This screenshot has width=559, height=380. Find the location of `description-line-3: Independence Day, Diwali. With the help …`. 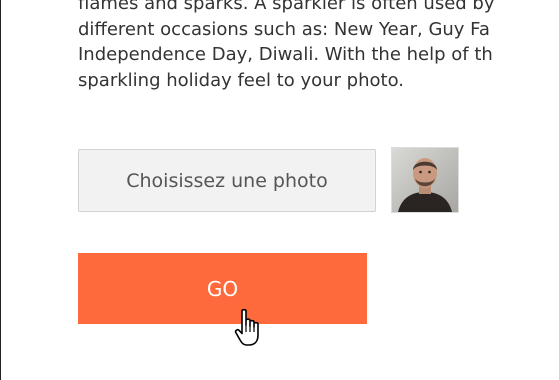

description-line-3: Independence Day, Diwali. With the help … is located at coordinates (285, 54).